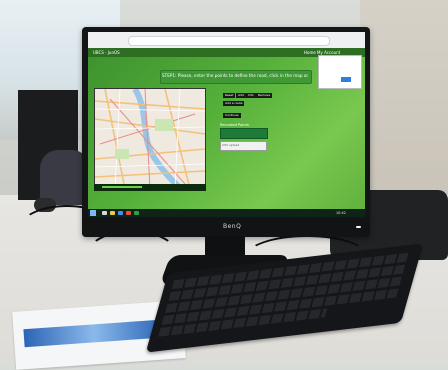 Image resolution: width=448 pixels, height=370 pixels. What do you see at coordinates (106, 52) in the screenshot?
I see `app-title: UBCS · JunOS` at bounding box center [106, 52].